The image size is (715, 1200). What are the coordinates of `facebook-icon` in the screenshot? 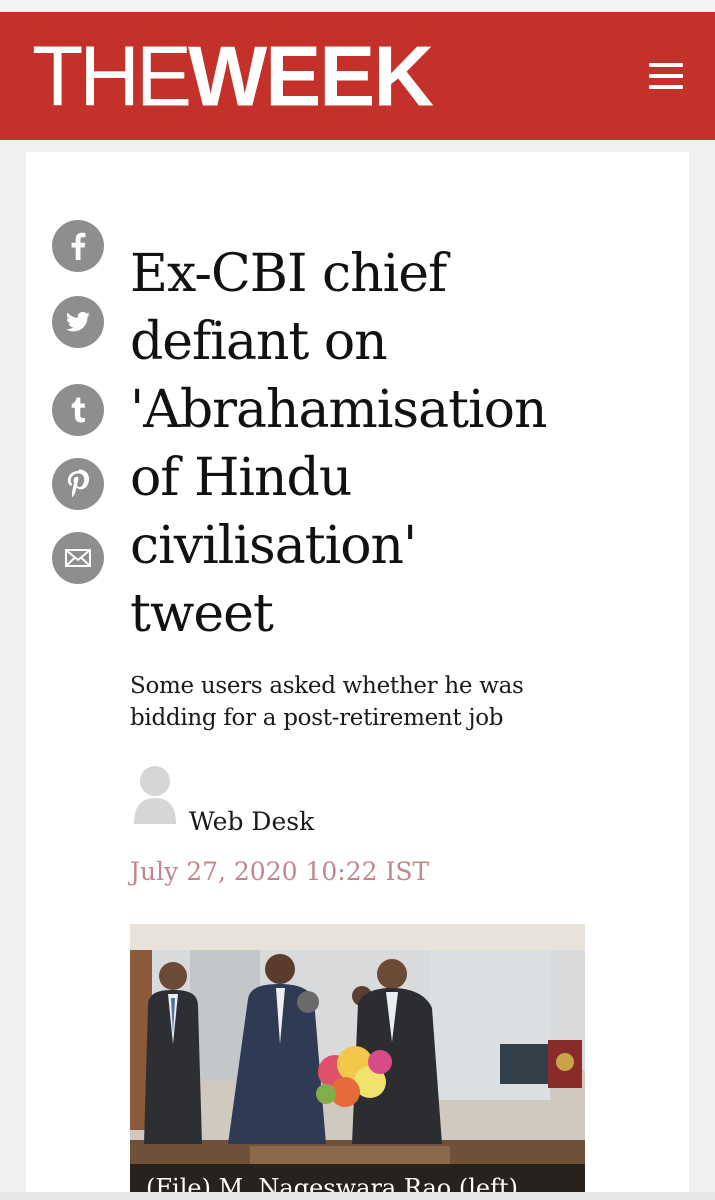 It's located at (78, 246).